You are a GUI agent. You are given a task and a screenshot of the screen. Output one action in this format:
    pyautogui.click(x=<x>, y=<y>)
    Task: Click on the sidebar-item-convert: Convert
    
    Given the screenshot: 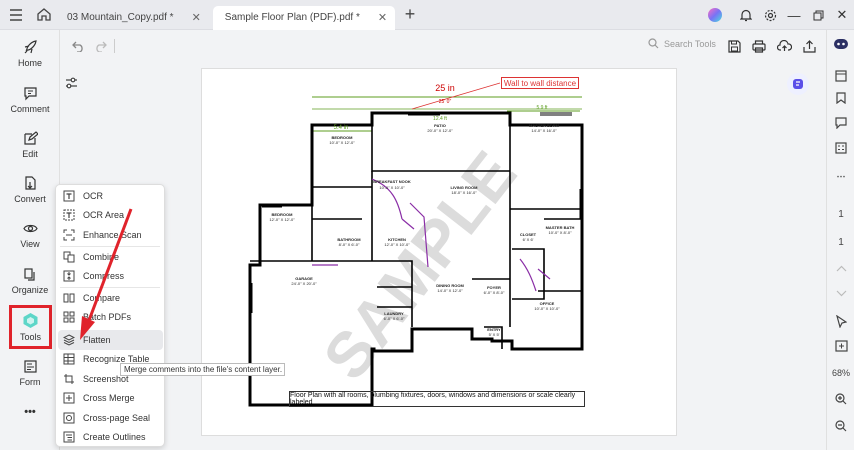 What is the action you would take?
    pyautogui.click(x=30, y=190)
    